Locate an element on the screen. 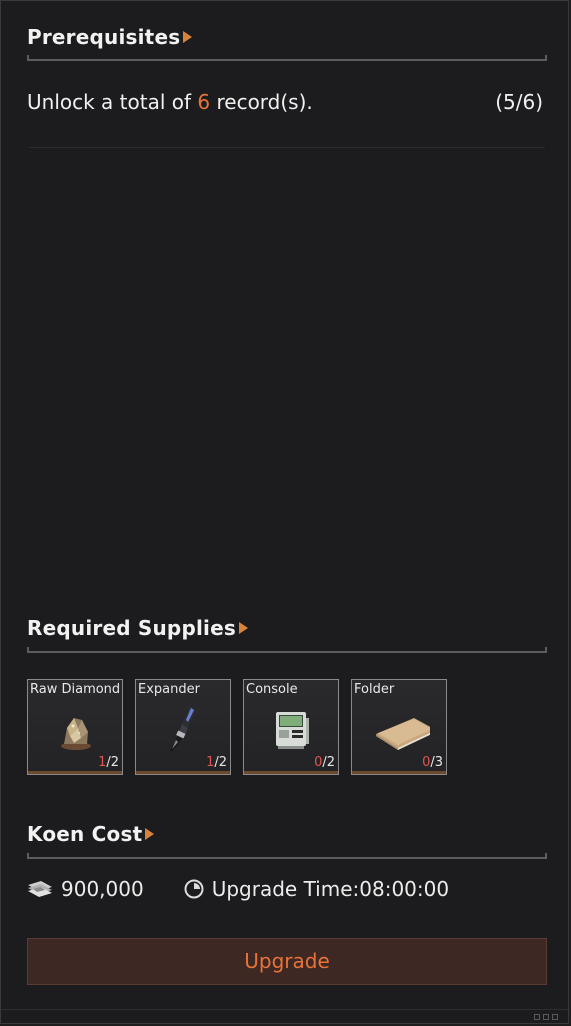 The height and width of the screenshot is (1026, 571). prerequisite-item: Unlock a total of 6 record(s). (5/6) is located at coordinates (285, 102).